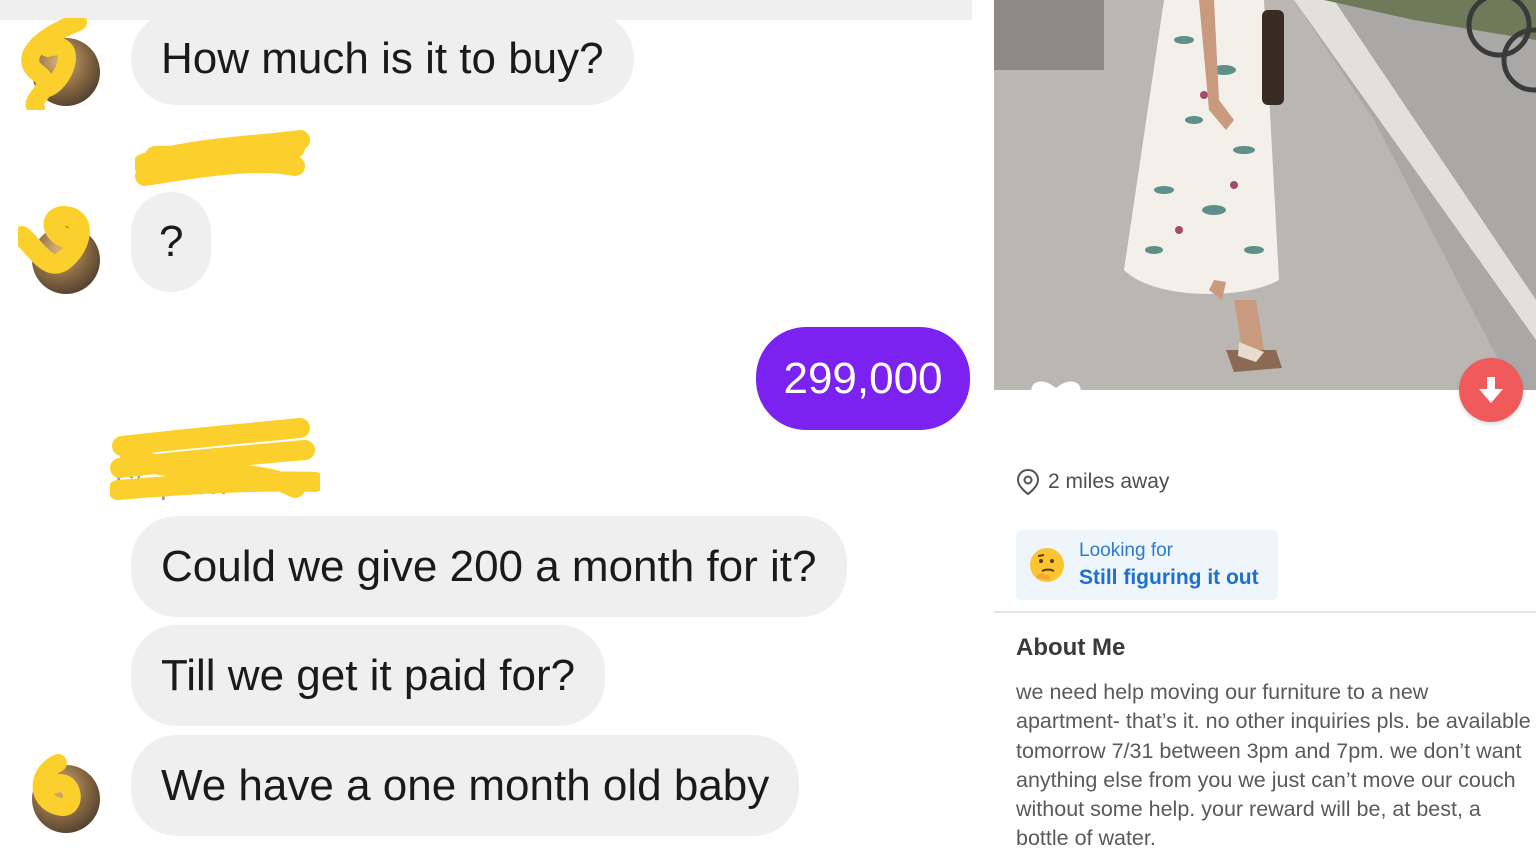 This screenshot has height=864, width=1536. What do you see at coordinates (1147, 565) in the screenshot?
I see `looking-for-card: Looking for Still figuring it out` at bounding box center [1147, 565].